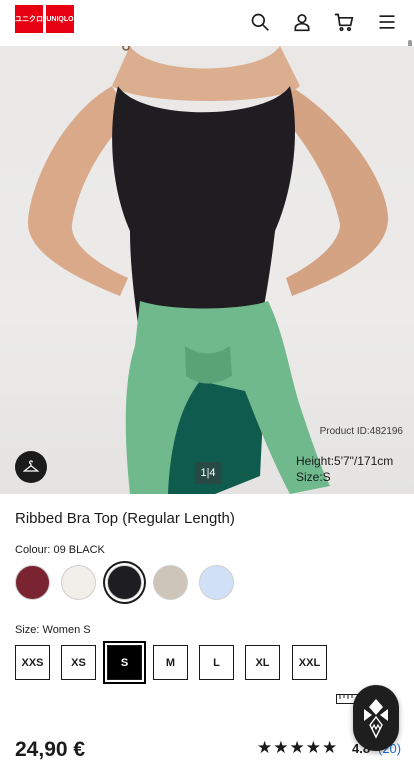  I want to click on assistant-fab, so click(376, 718).